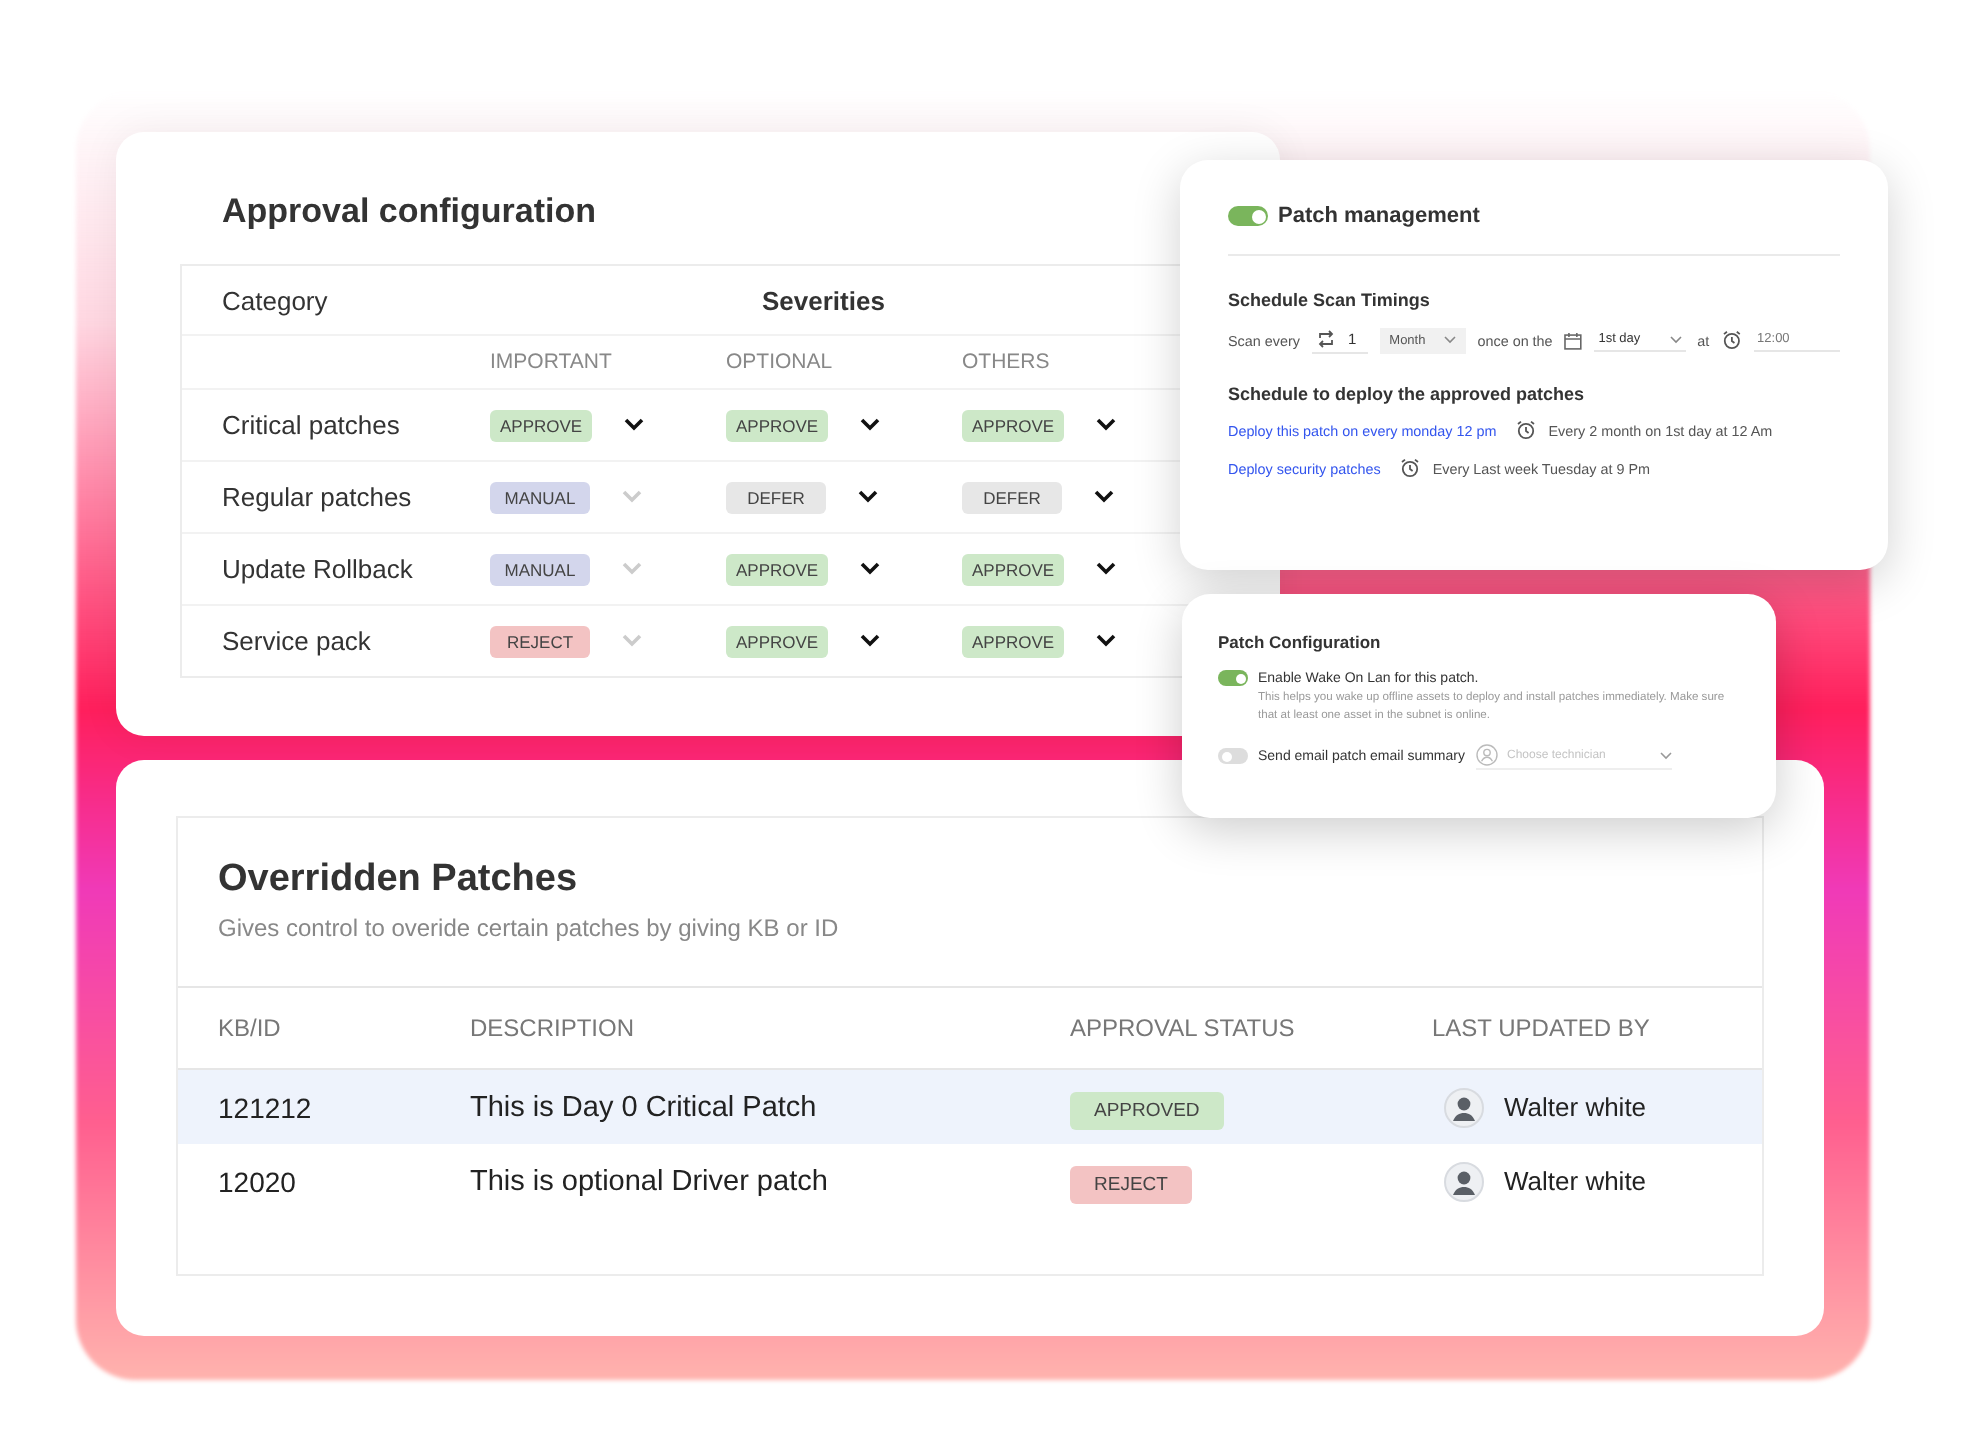 This screenshot has height=1456, width=1962. I want to click on column-heading: IMPORTANT, so click(552, 362).